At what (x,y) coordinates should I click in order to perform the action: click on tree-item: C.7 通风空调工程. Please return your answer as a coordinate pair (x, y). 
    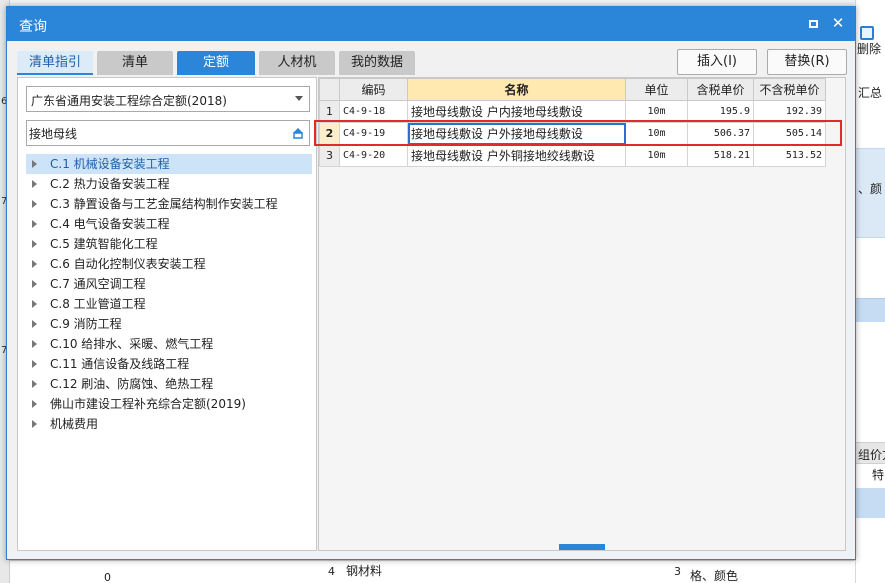
    Looking at the image, I should click on (169, 284).